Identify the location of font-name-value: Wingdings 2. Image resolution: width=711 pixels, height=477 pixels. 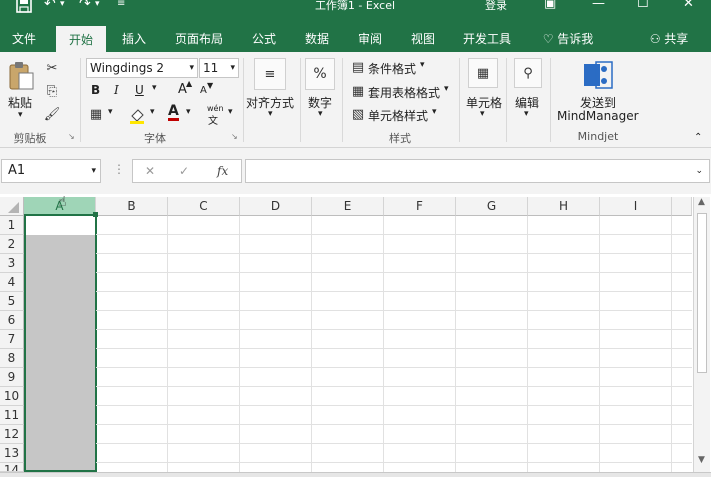
(127, 68).